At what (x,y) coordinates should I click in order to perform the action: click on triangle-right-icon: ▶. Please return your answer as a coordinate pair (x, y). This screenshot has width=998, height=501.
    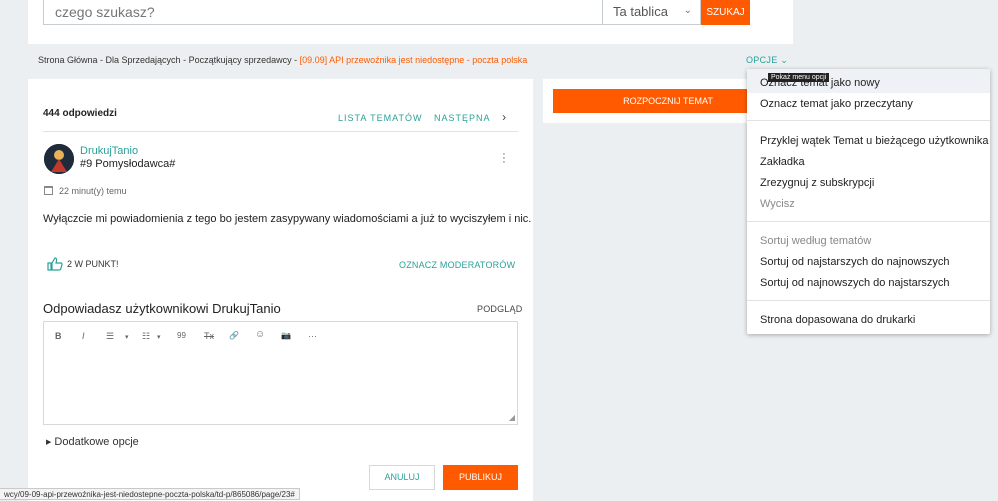
    Looking at the image, I should click on (49, 442).